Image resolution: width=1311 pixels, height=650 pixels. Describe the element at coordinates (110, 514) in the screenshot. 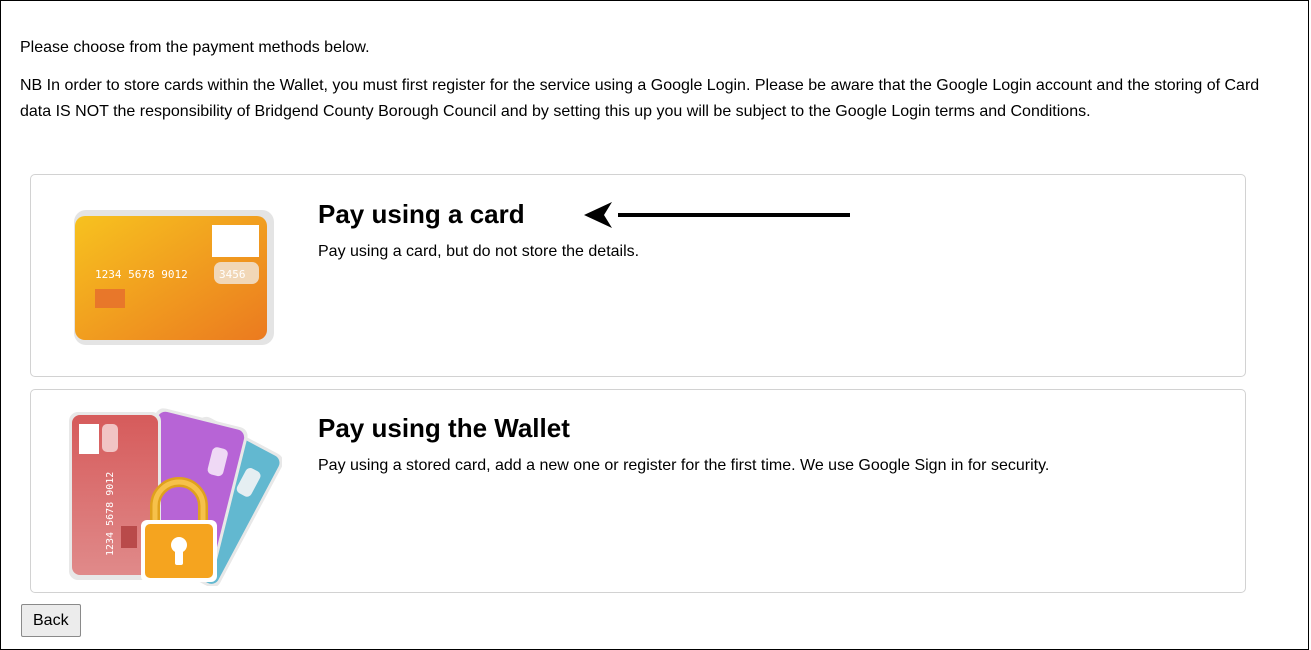

I see `wallet-card-number-text: 1234 5678 9012` at that location.